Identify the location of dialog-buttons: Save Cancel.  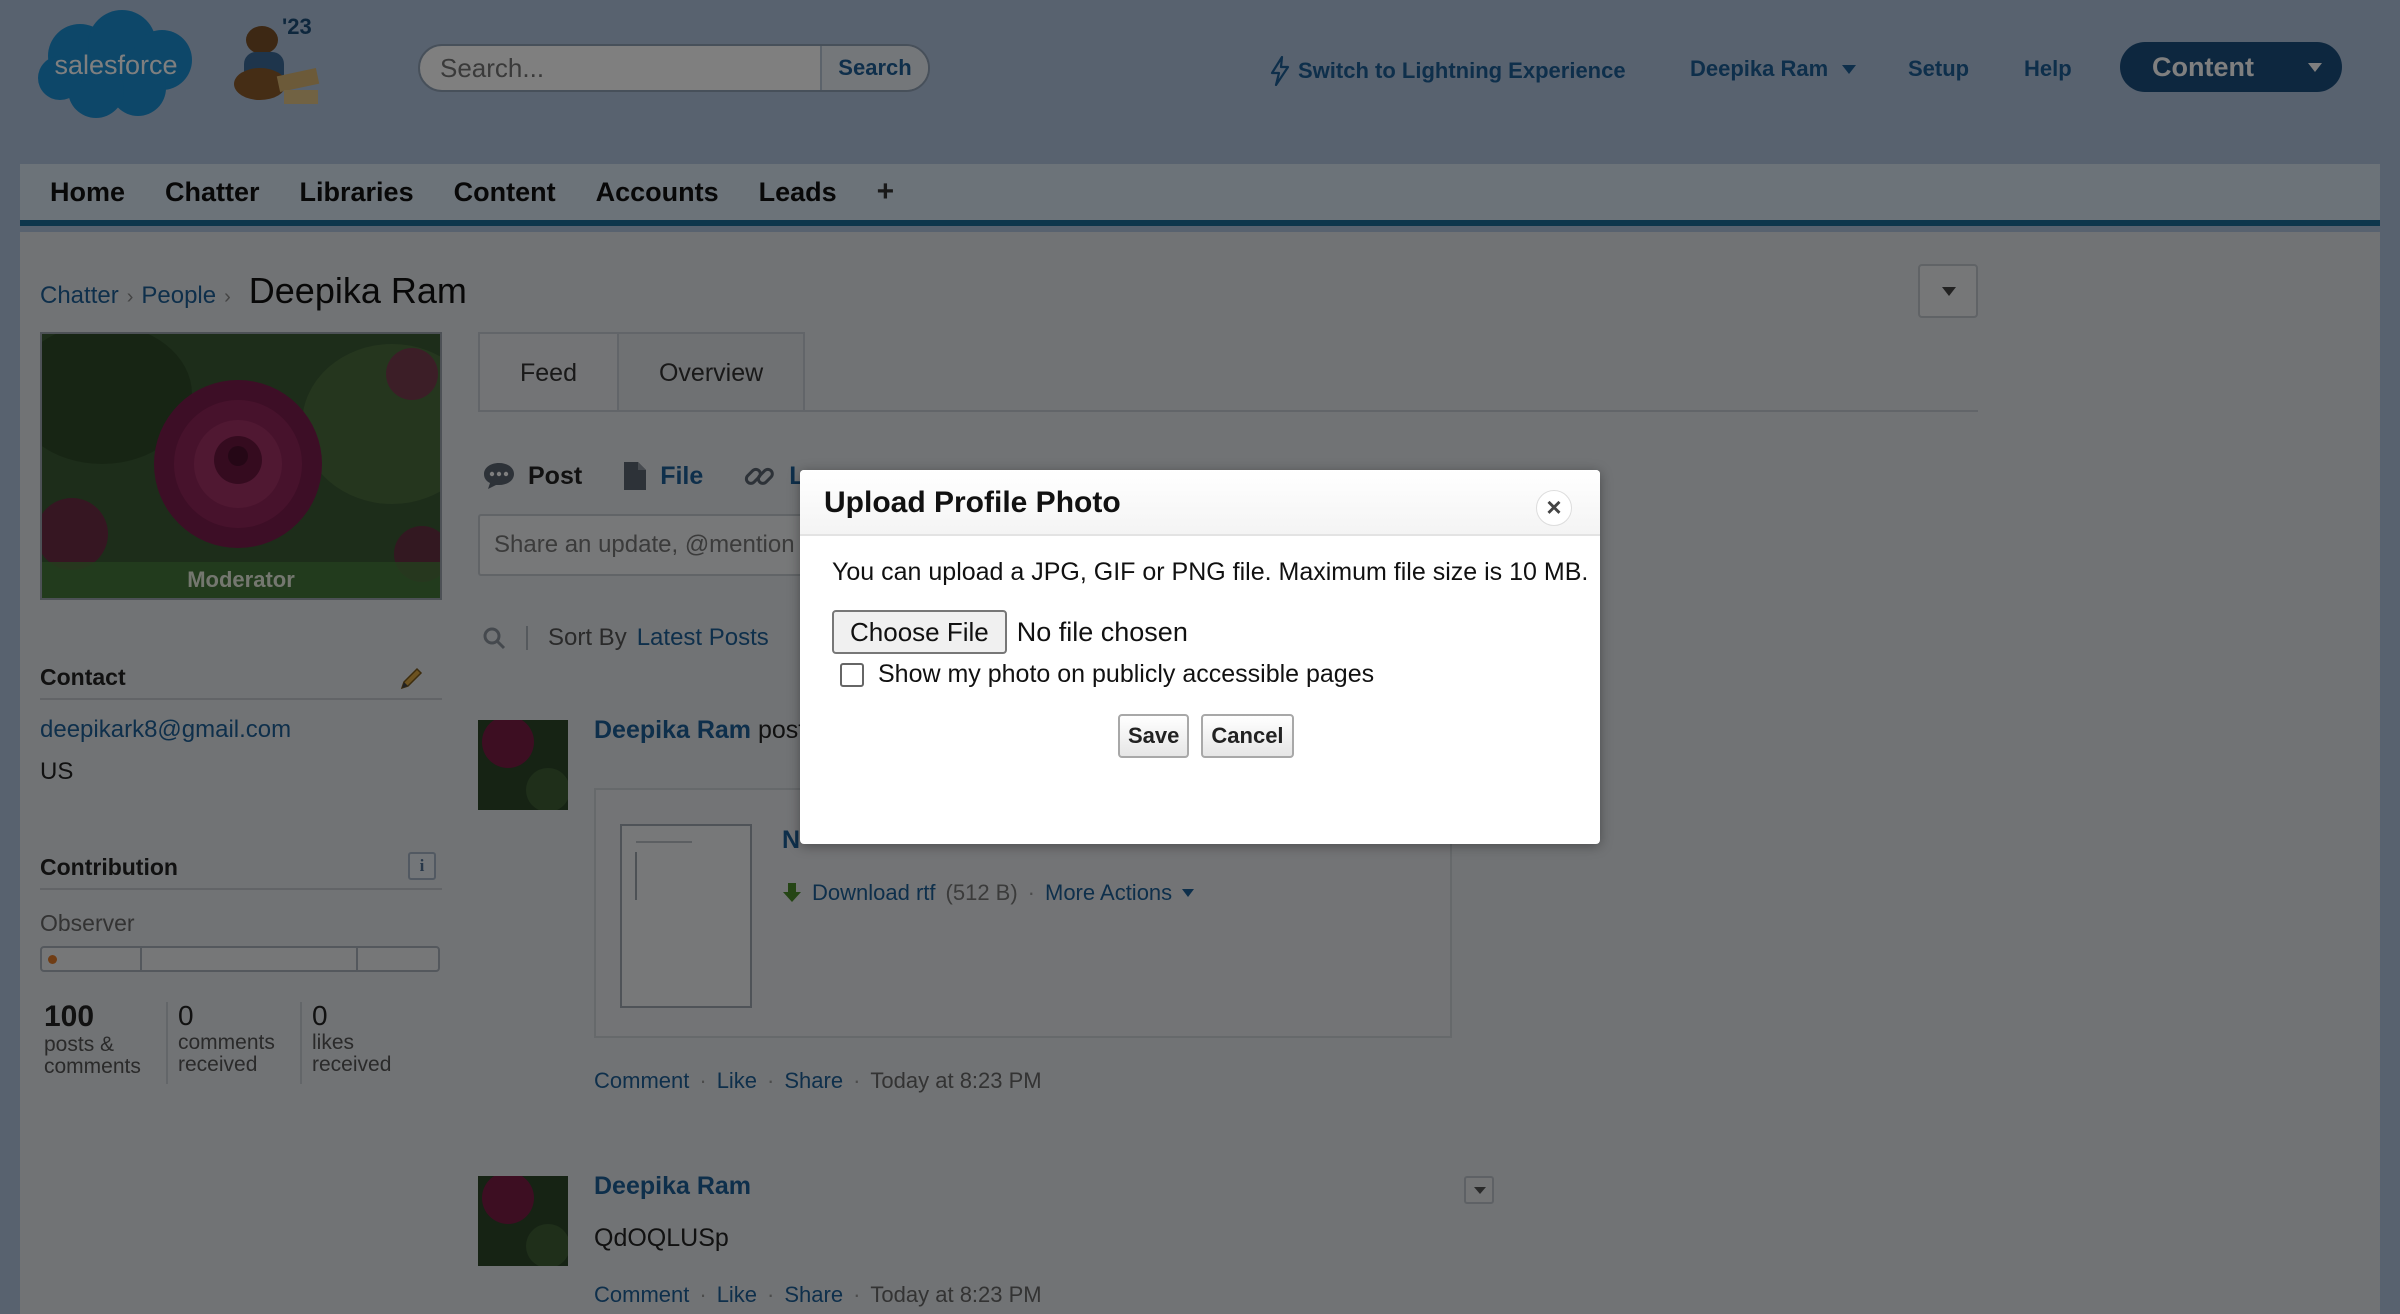
(1206, 736).